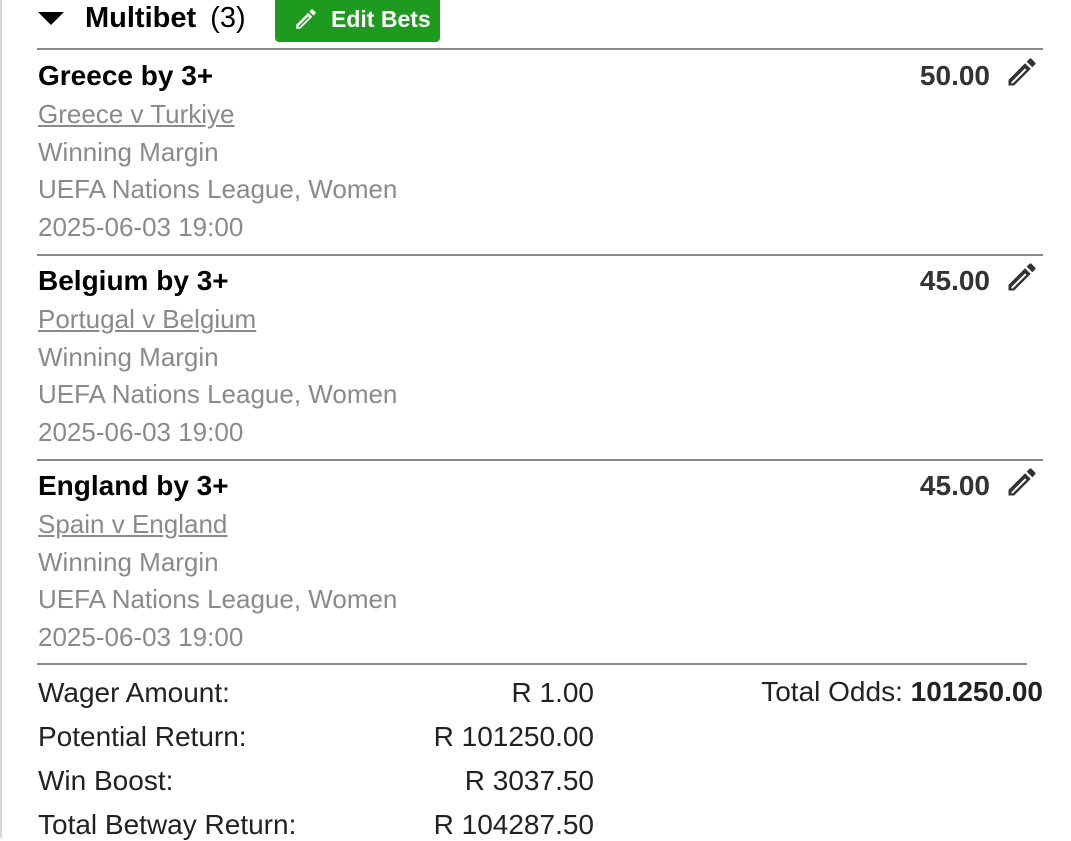  Describe the element at coordinates (134, 692) in the screenshot. I see `wager-amount-label: Wager Amount:` at that location.